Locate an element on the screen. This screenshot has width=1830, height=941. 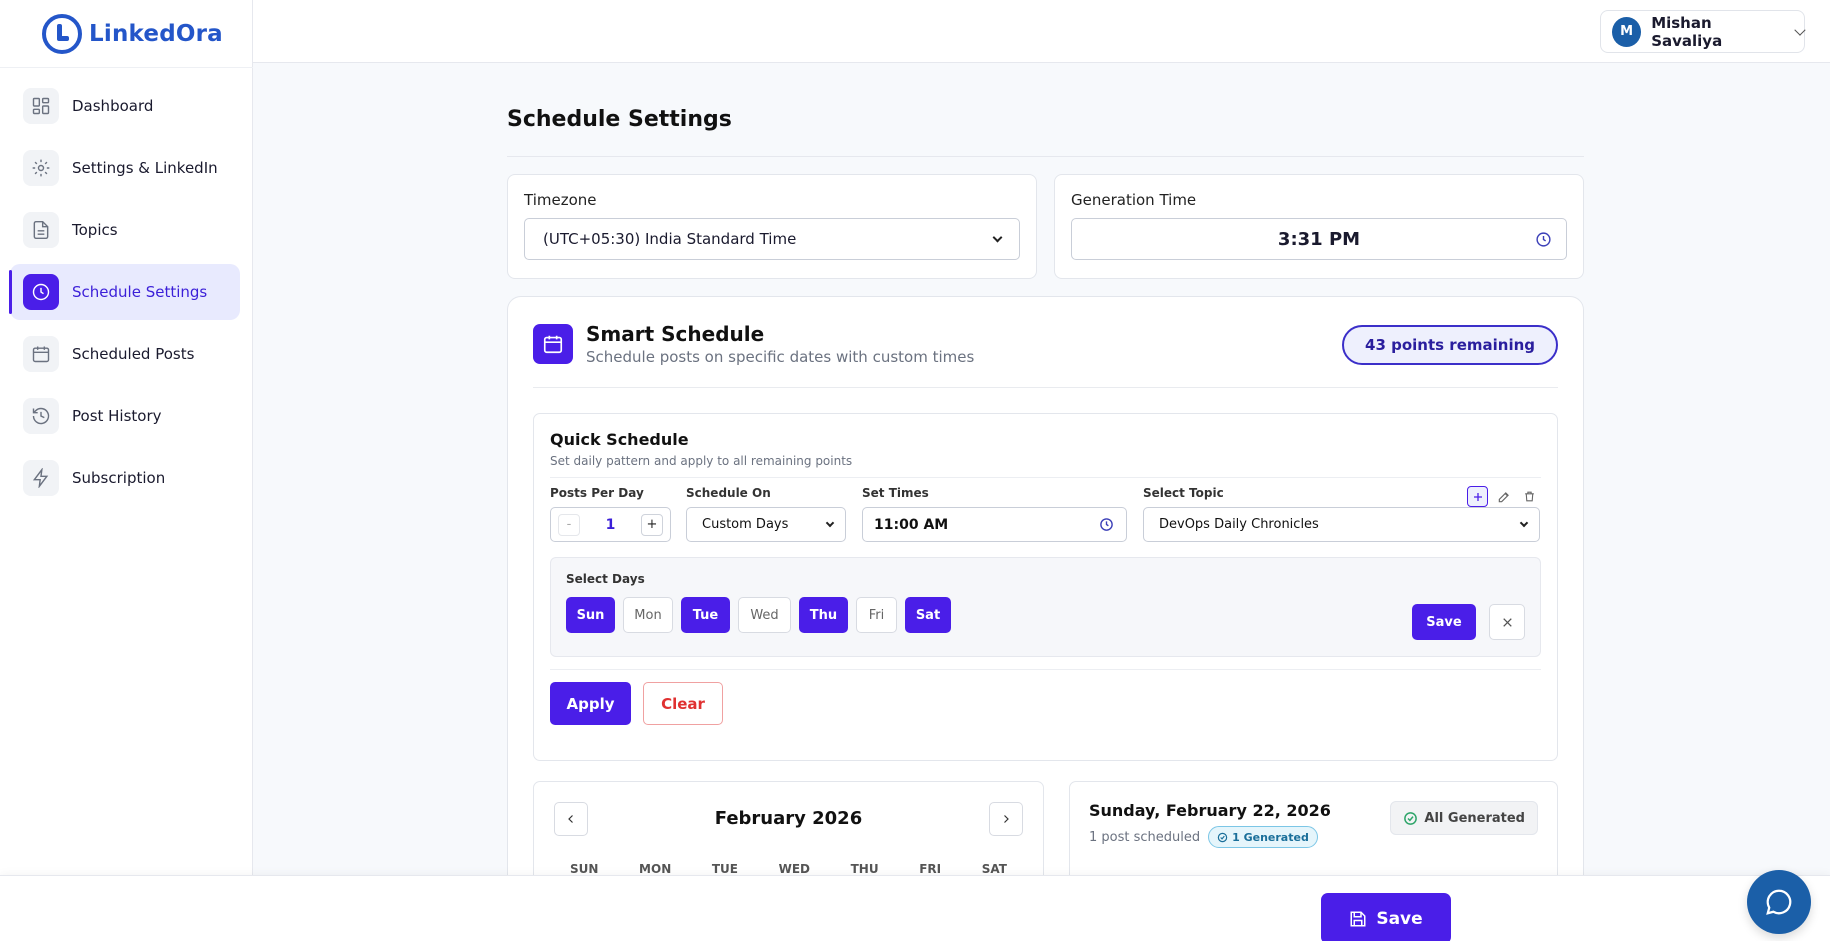
close-icon is located at coordinates (1507, 622).